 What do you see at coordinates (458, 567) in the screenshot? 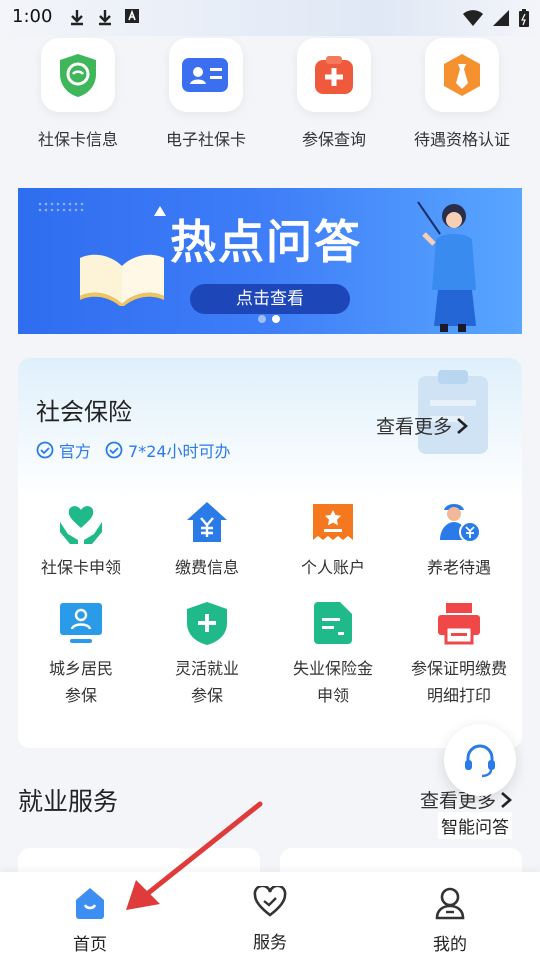
I see `si-label: 养老待遇` at bounding box center [458, 567].